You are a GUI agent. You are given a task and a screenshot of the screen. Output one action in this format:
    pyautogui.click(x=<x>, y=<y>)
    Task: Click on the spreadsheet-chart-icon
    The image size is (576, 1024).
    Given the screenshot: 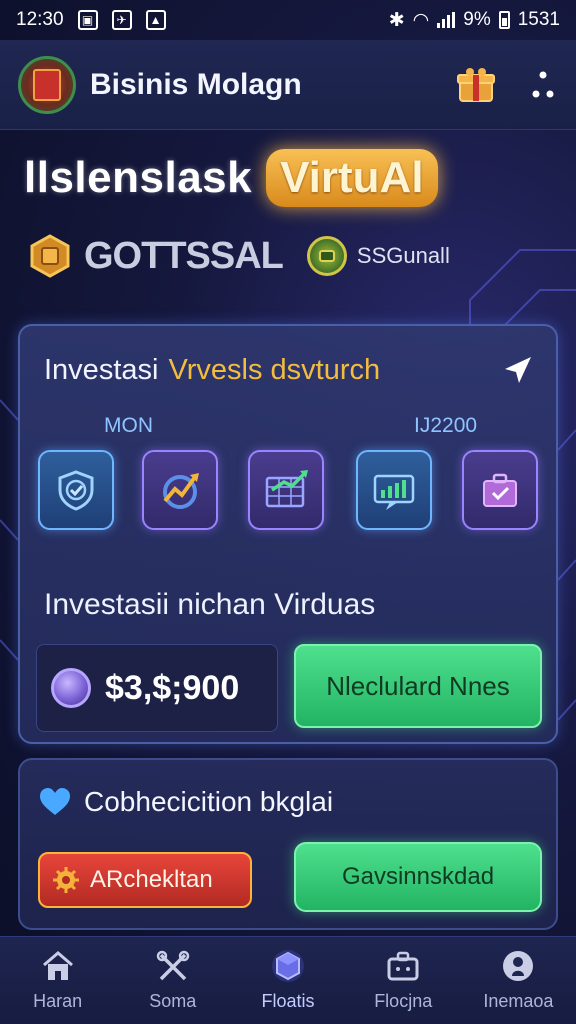 What is the action you would take?
    pyautogui.click(x=286, y=489)
    